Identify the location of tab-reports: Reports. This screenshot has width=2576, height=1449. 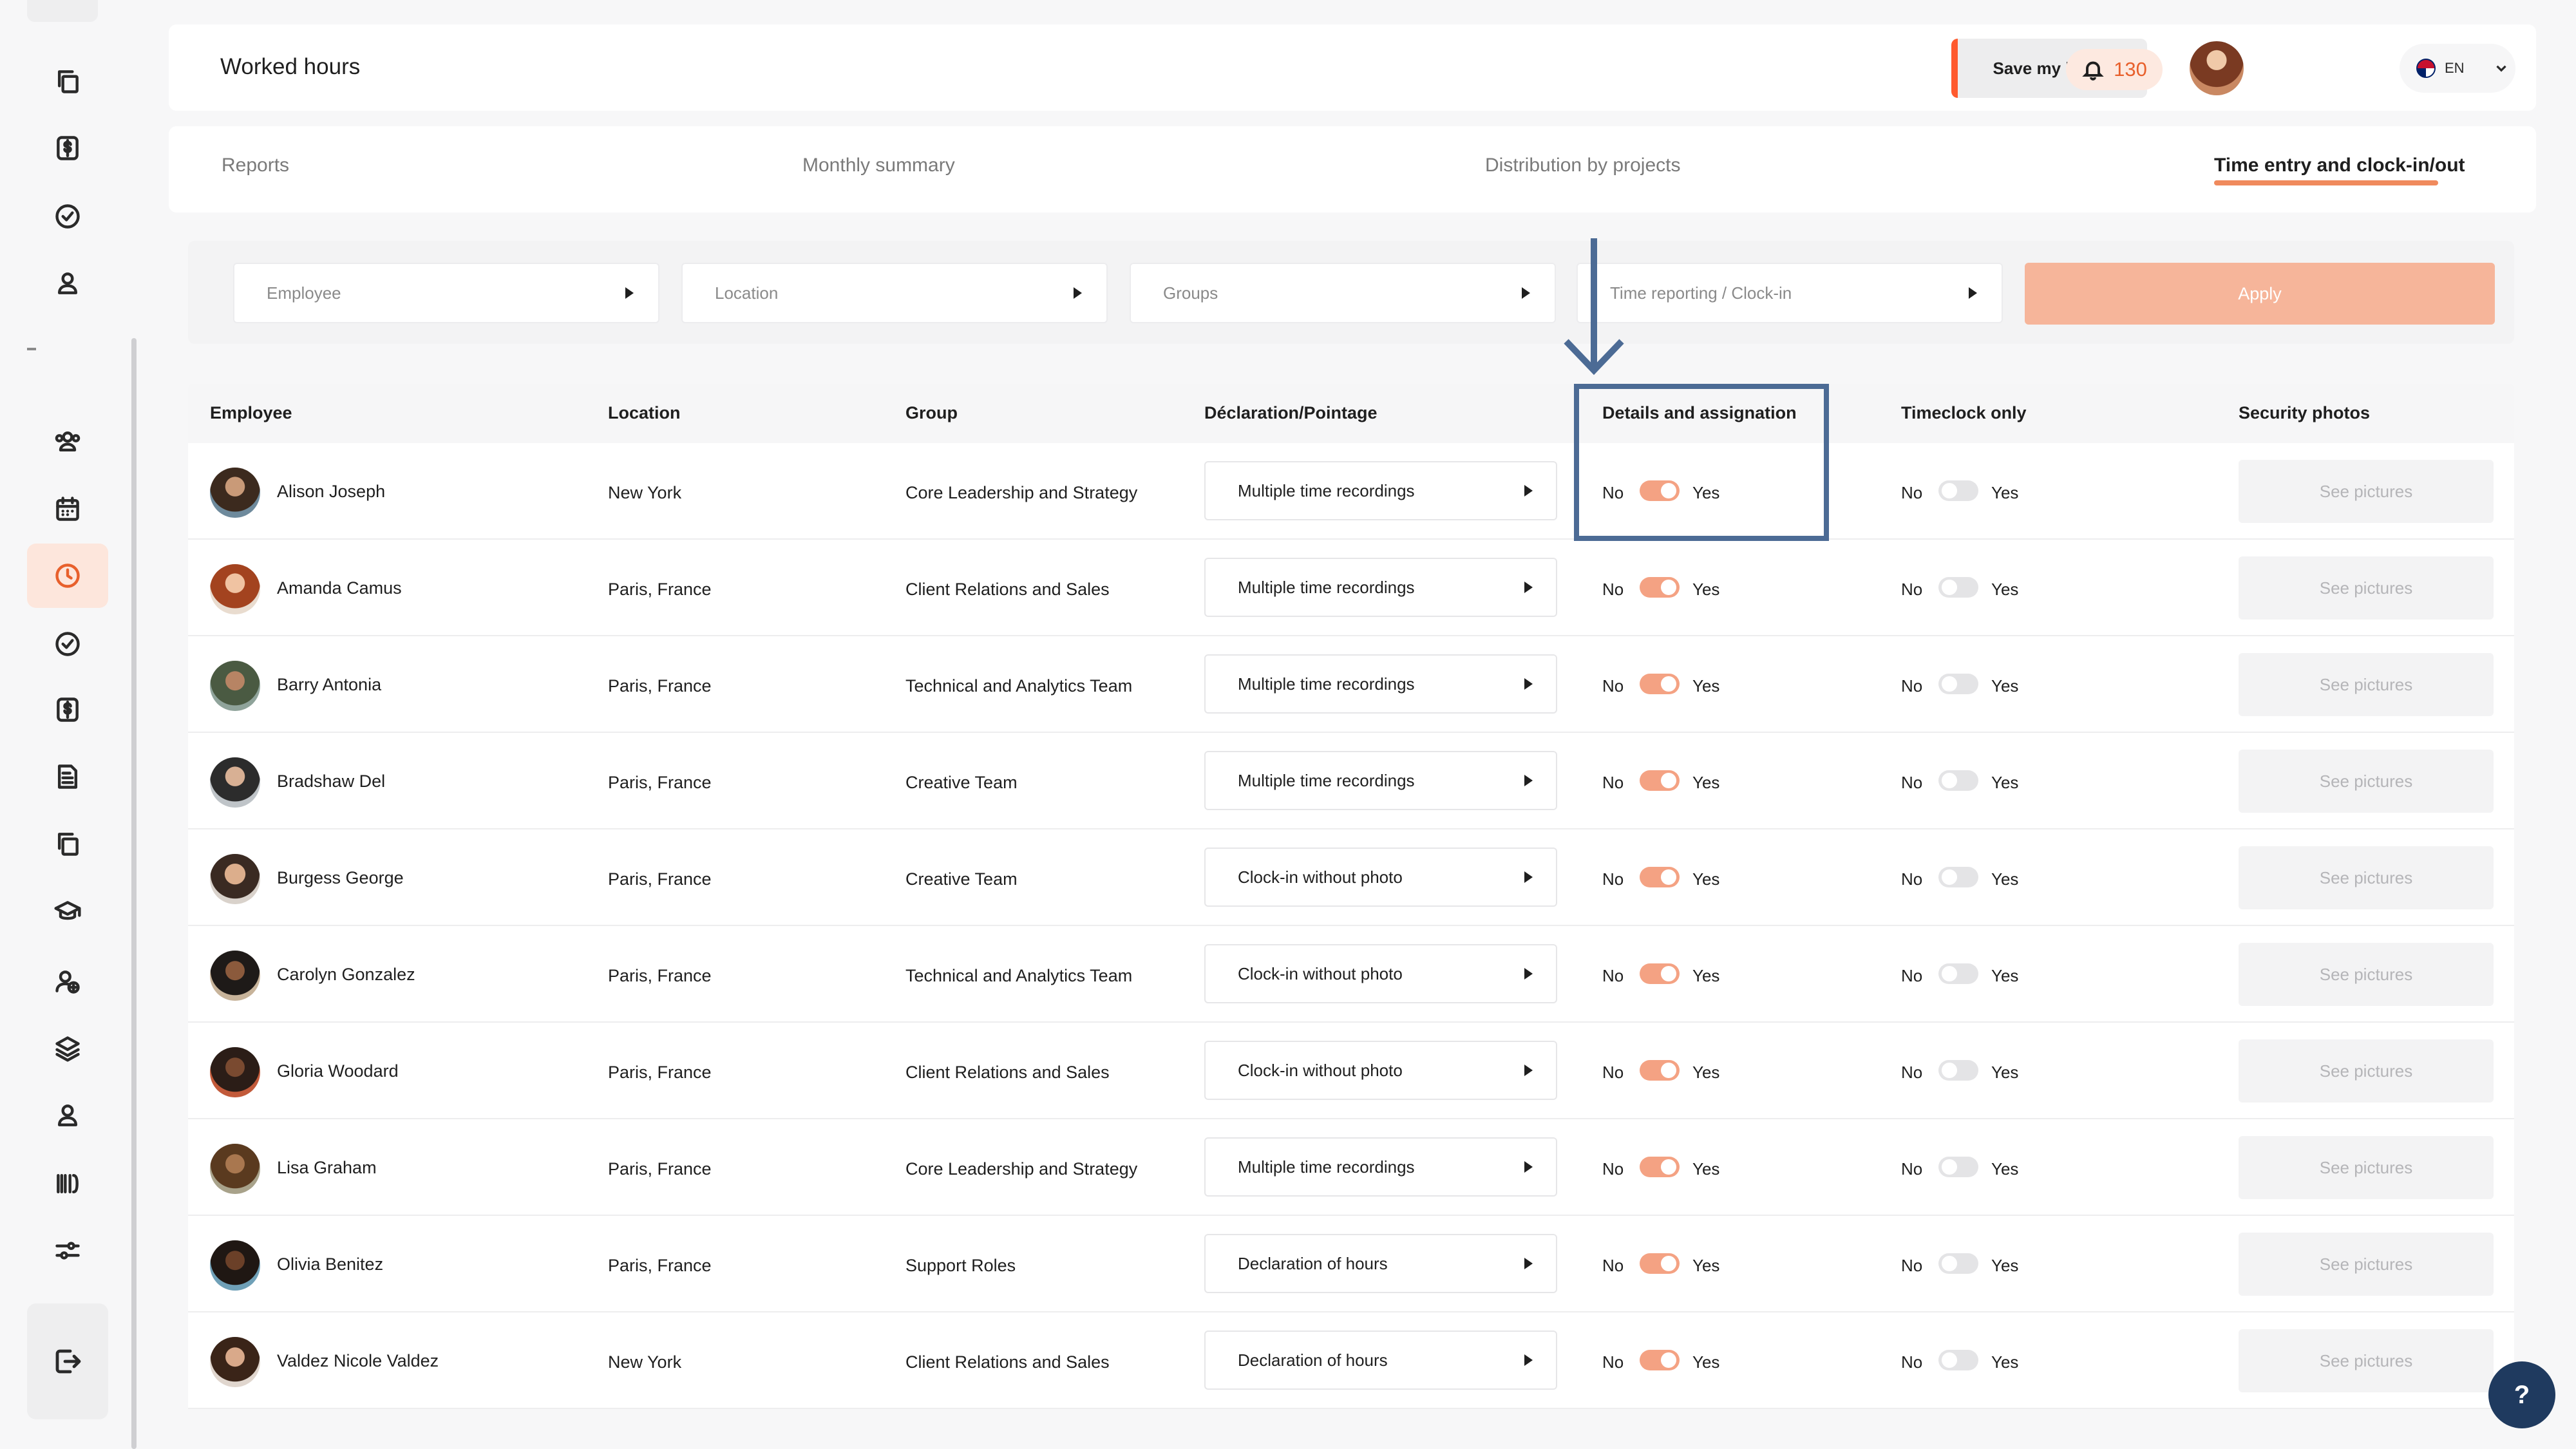
(256, 166).